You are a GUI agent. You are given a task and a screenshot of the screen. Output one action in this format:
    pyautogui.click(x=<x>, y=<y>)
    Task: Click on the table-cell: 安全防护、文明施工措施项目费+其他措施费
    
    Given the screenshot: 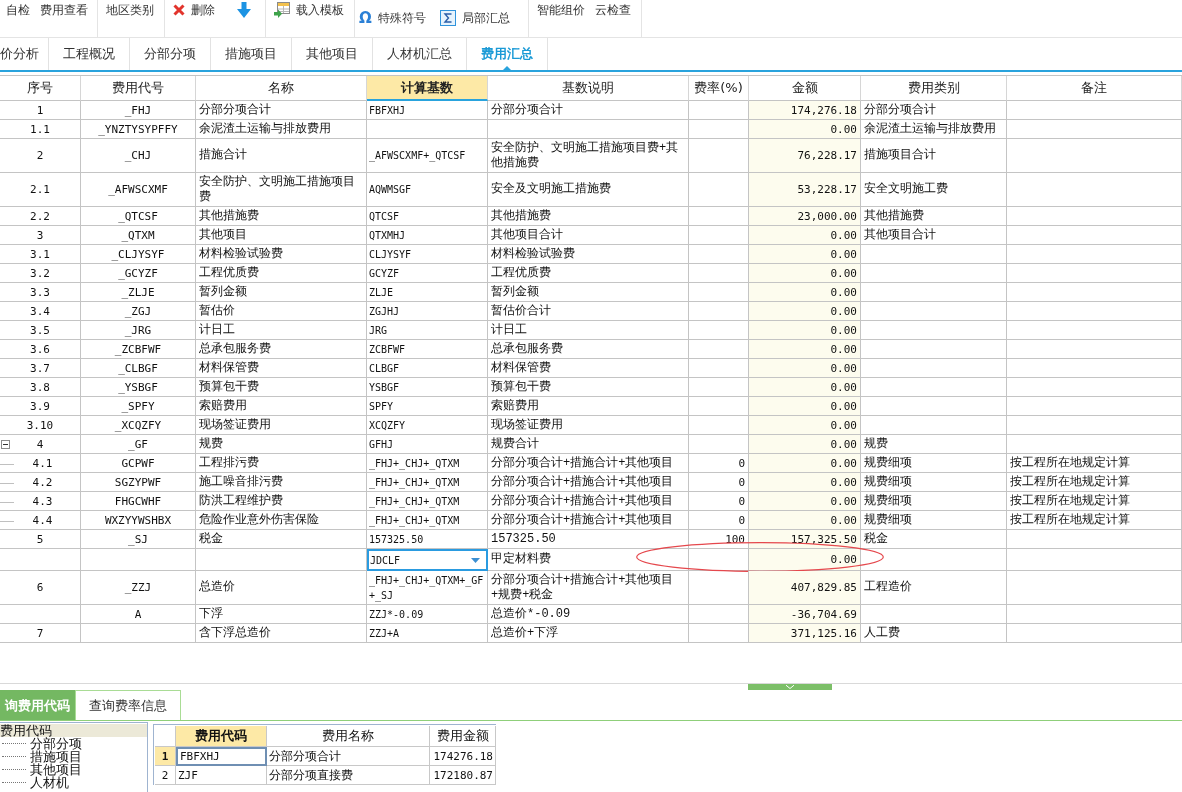 What is the action you would take?
    pyautogui.click(x=588, y=156)
    